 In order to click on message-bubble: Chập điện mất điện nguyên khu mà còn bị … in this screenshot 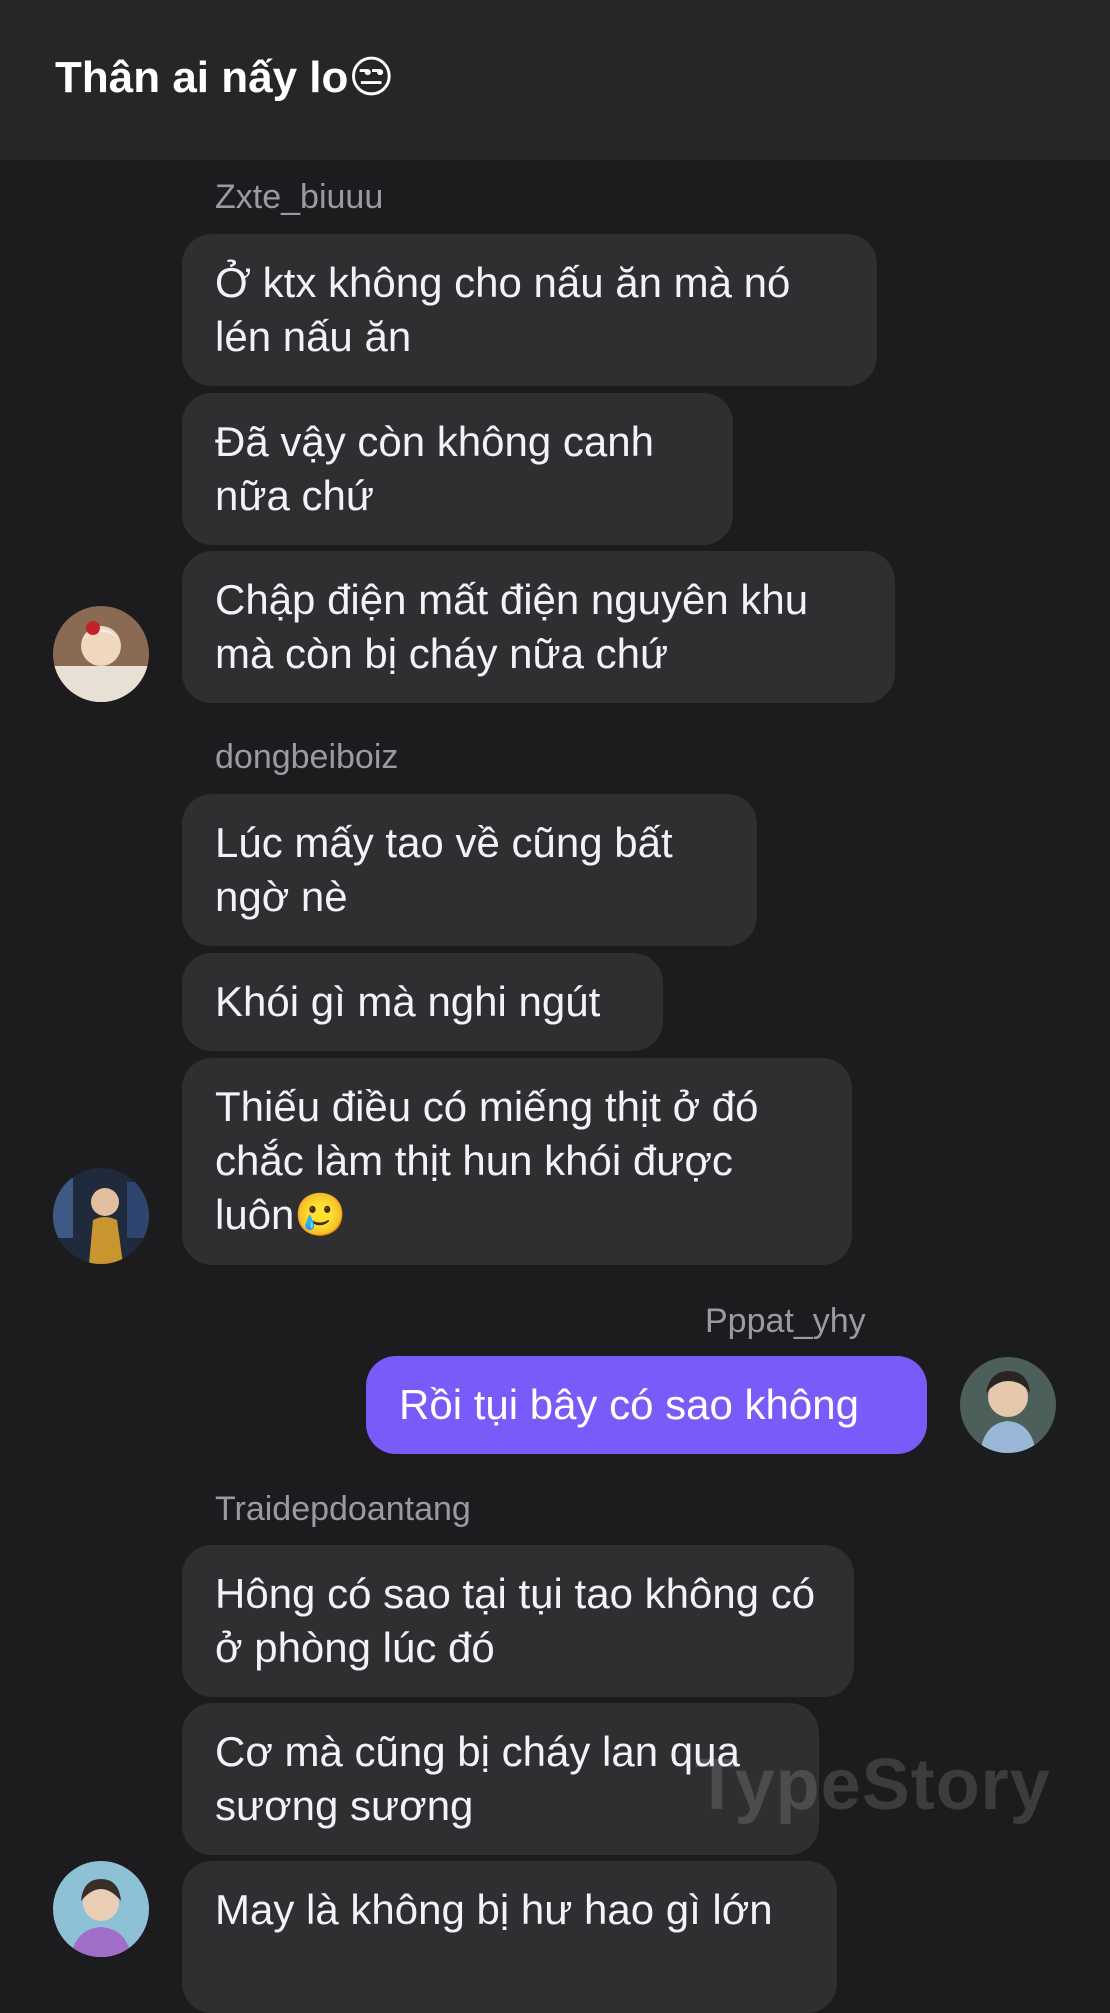, I will do `click(538, 627)`.